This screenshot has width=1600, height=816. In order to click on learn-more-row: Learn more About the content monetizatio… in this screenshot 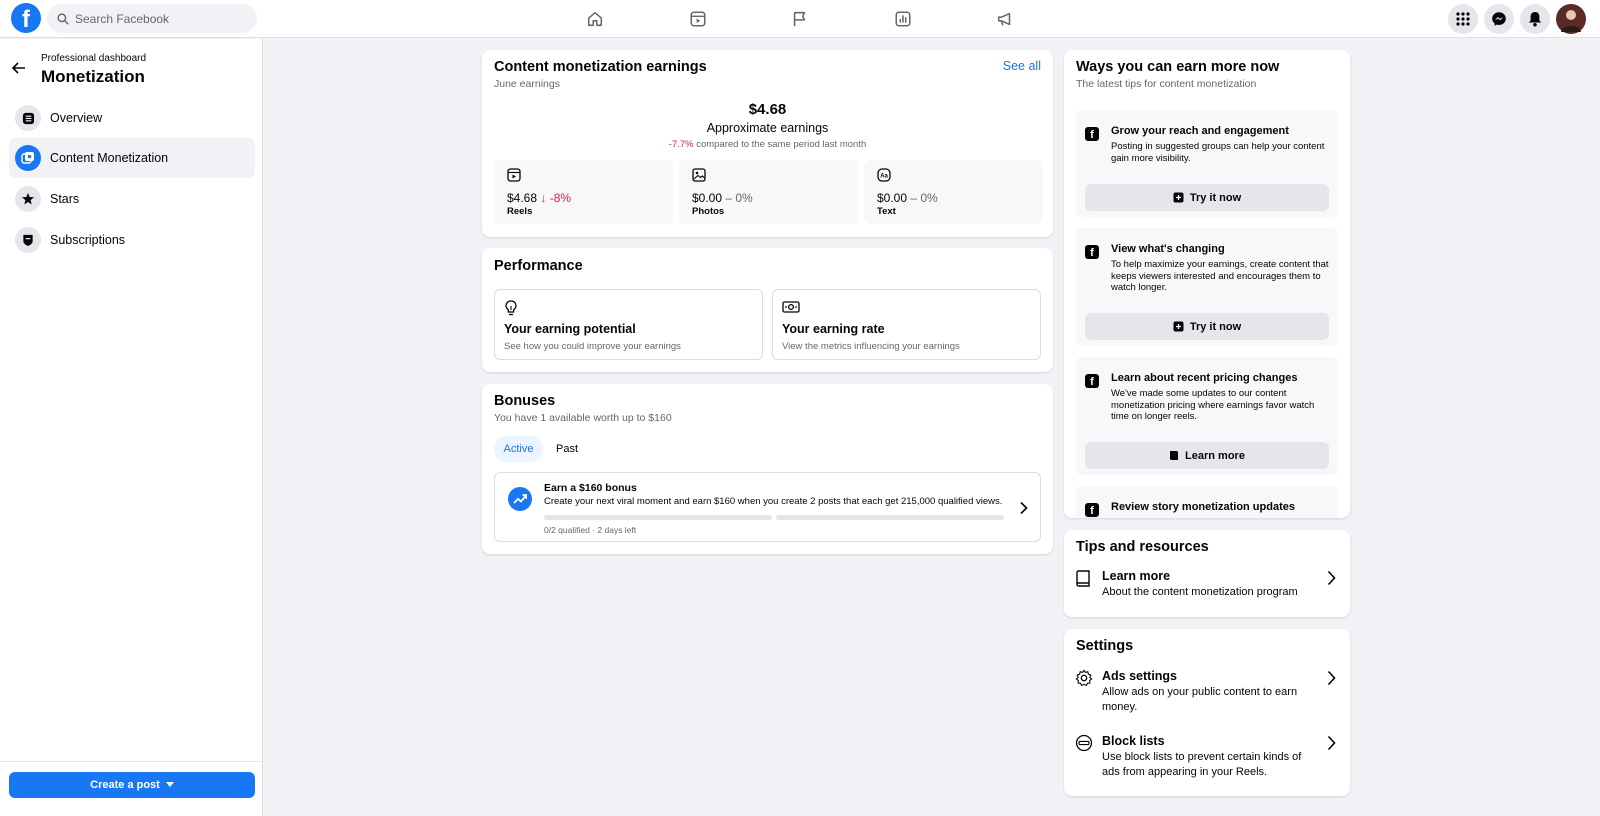, I will do `click(1207, 585)`.